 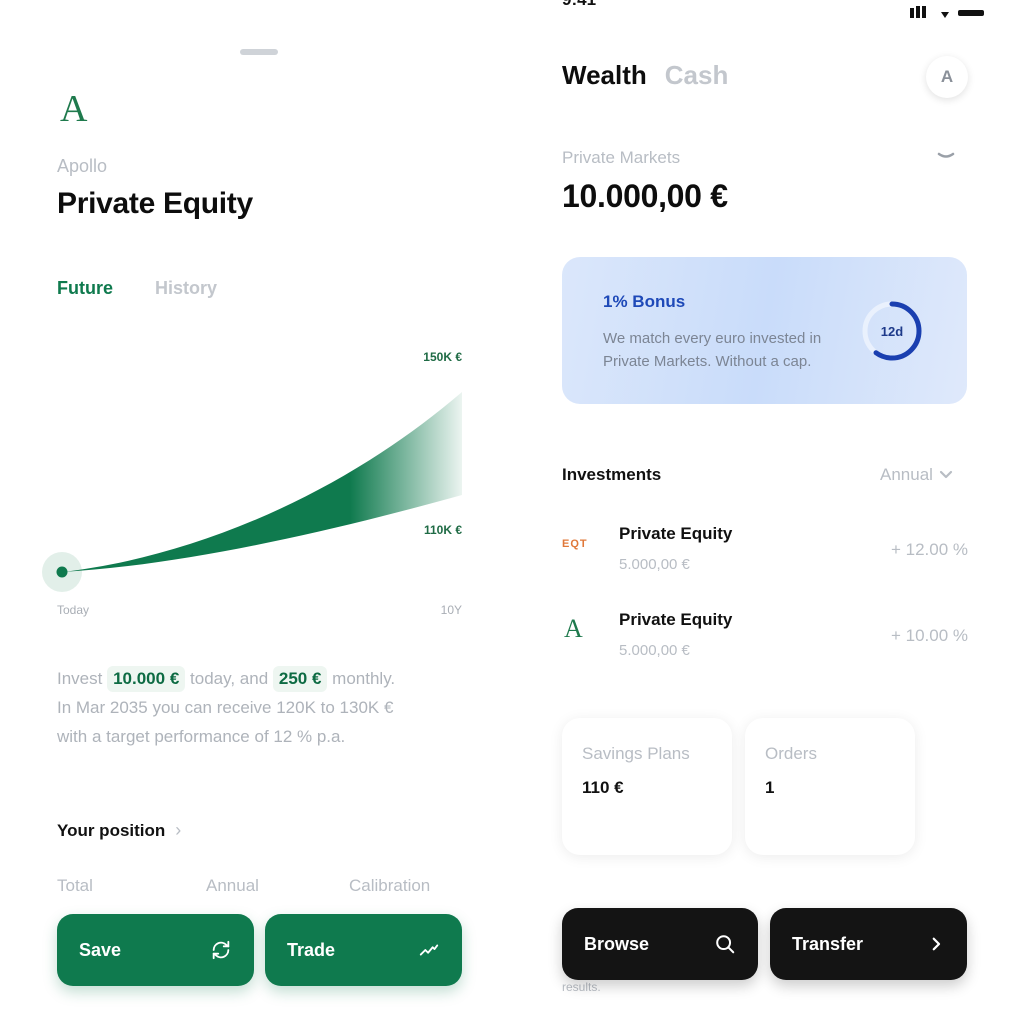 What do you see at coordinates (442, 357) in the screenshot?
I see `upper-bound-label: 150K €` at bounding box center [442, 357].